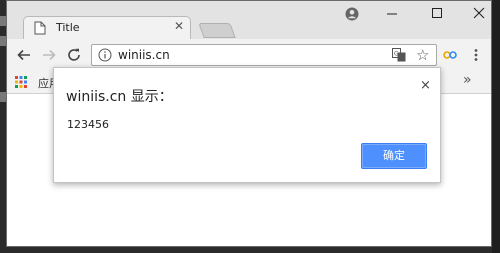 The image size is (500, 253). I want to click on tab-title: Title, so click(68, 27).